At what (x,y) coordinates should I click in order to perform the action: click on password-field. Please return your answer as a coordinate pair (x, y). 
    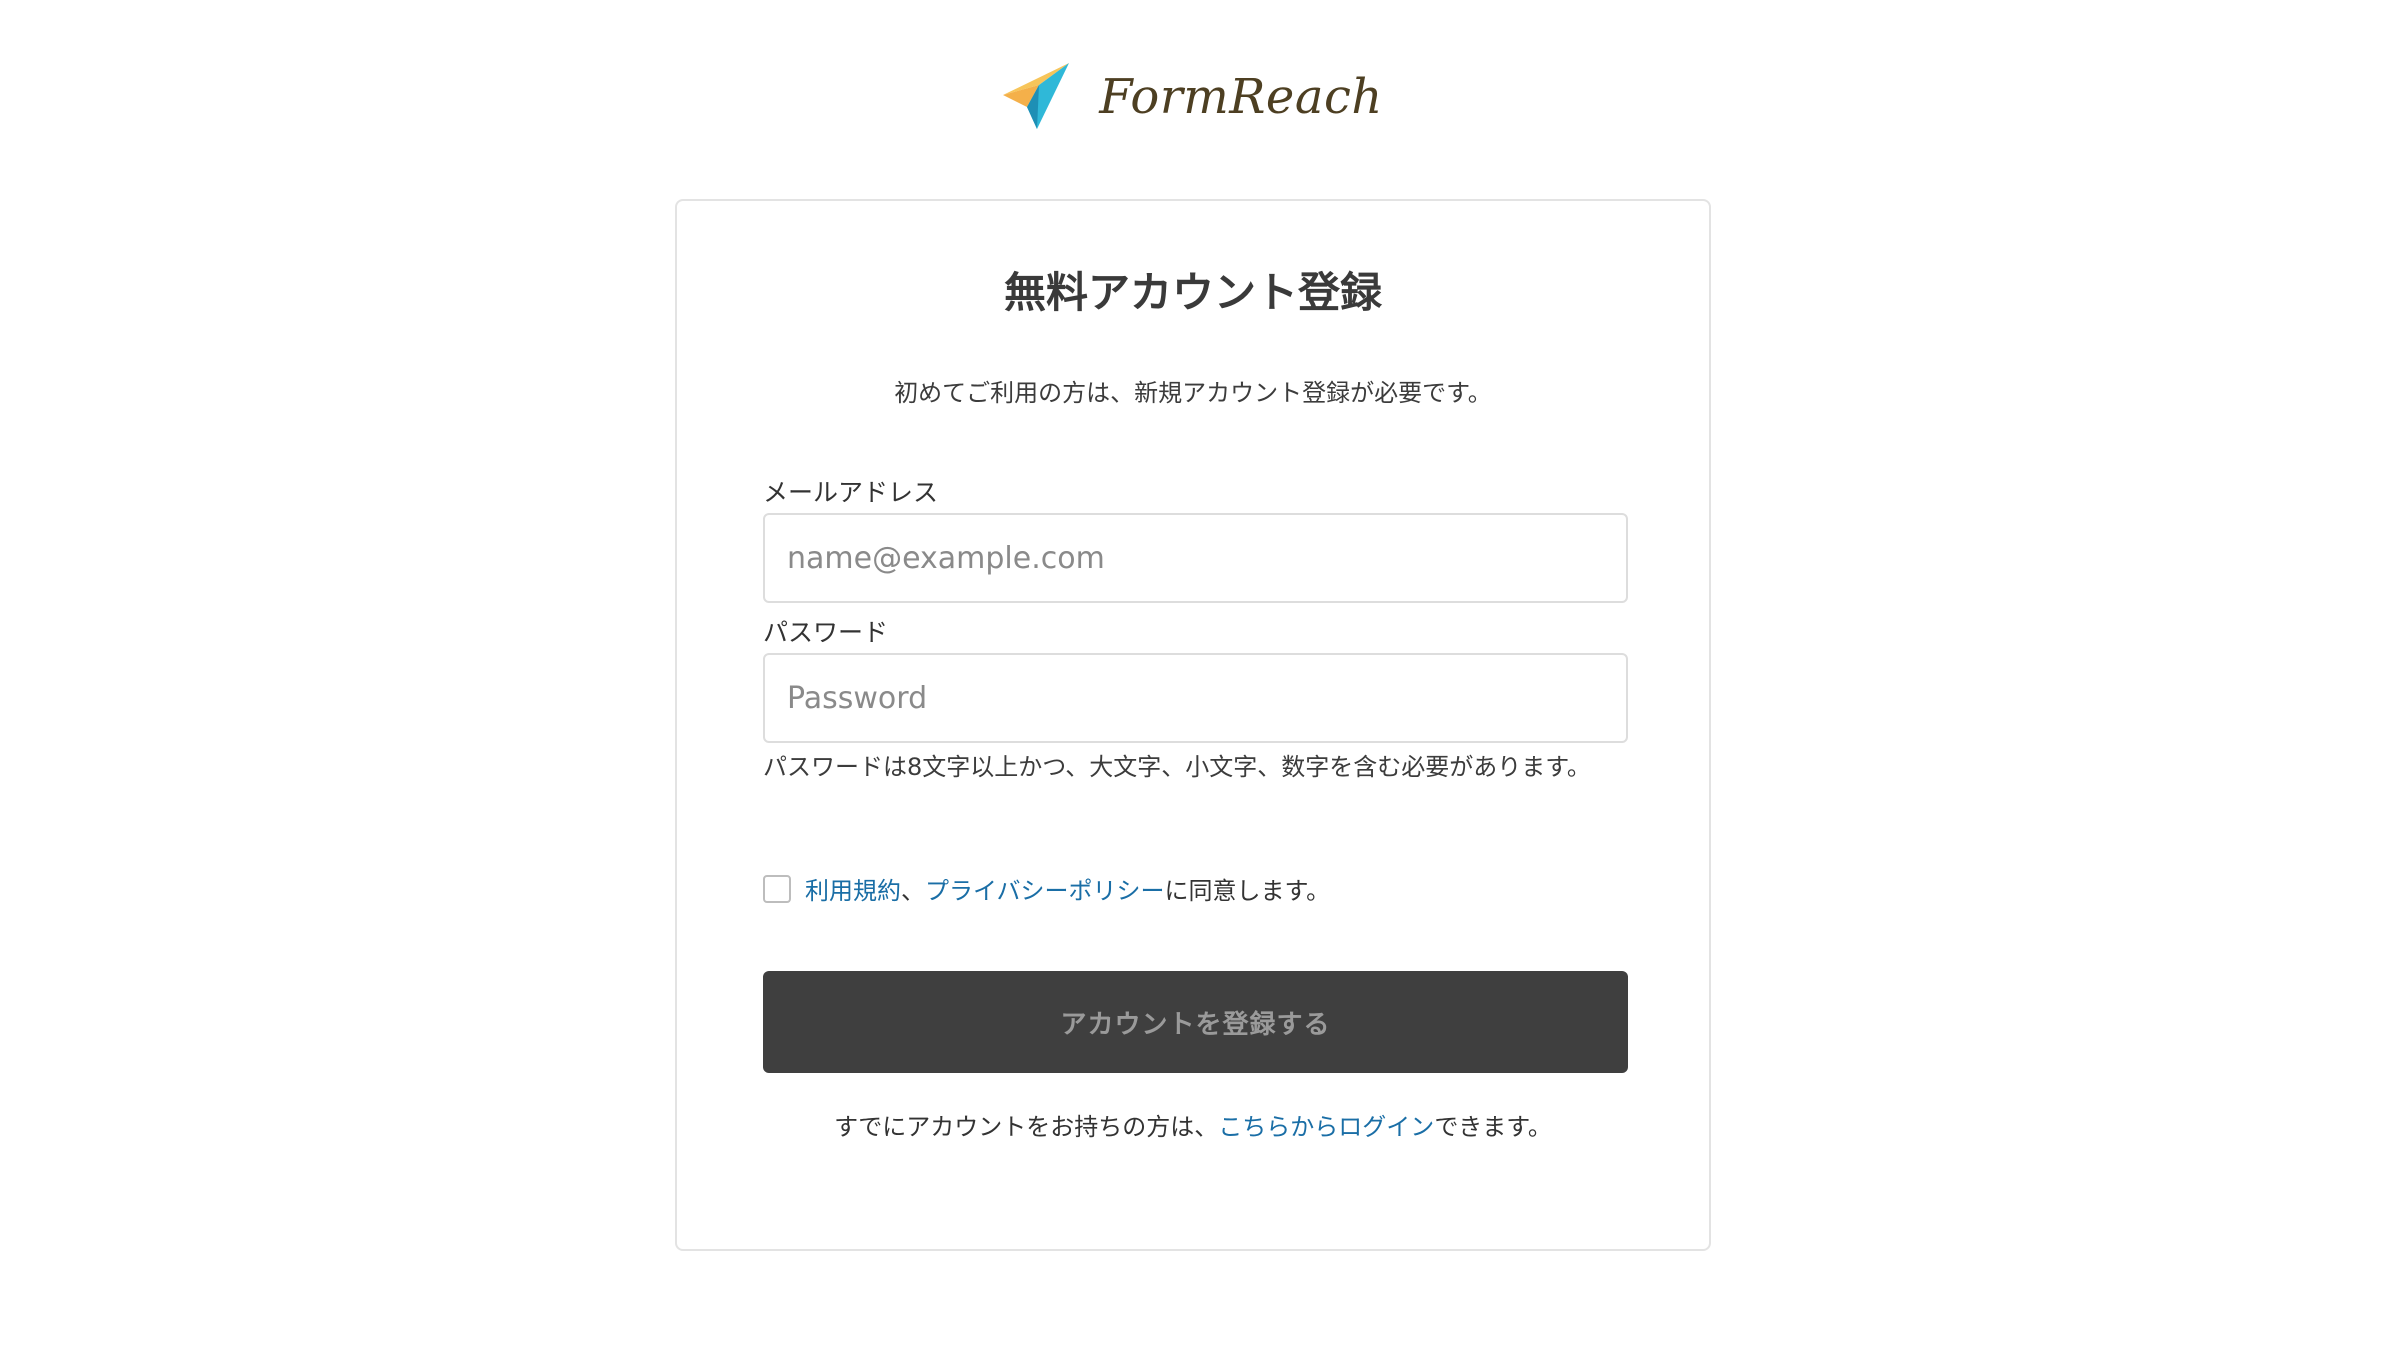
    Looking at the image, I should click on (1195, 698).